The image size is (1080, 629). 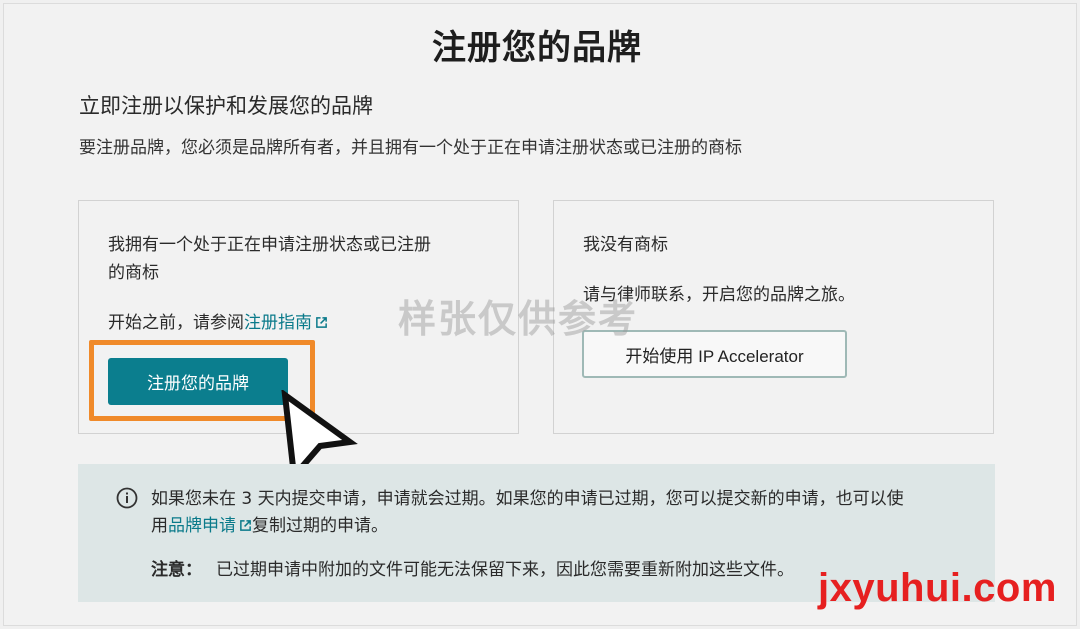 What do you see at coordinates (176, 570) in the screenshot?
I see `note-label: 注意：` at bounding box center [176, 570].